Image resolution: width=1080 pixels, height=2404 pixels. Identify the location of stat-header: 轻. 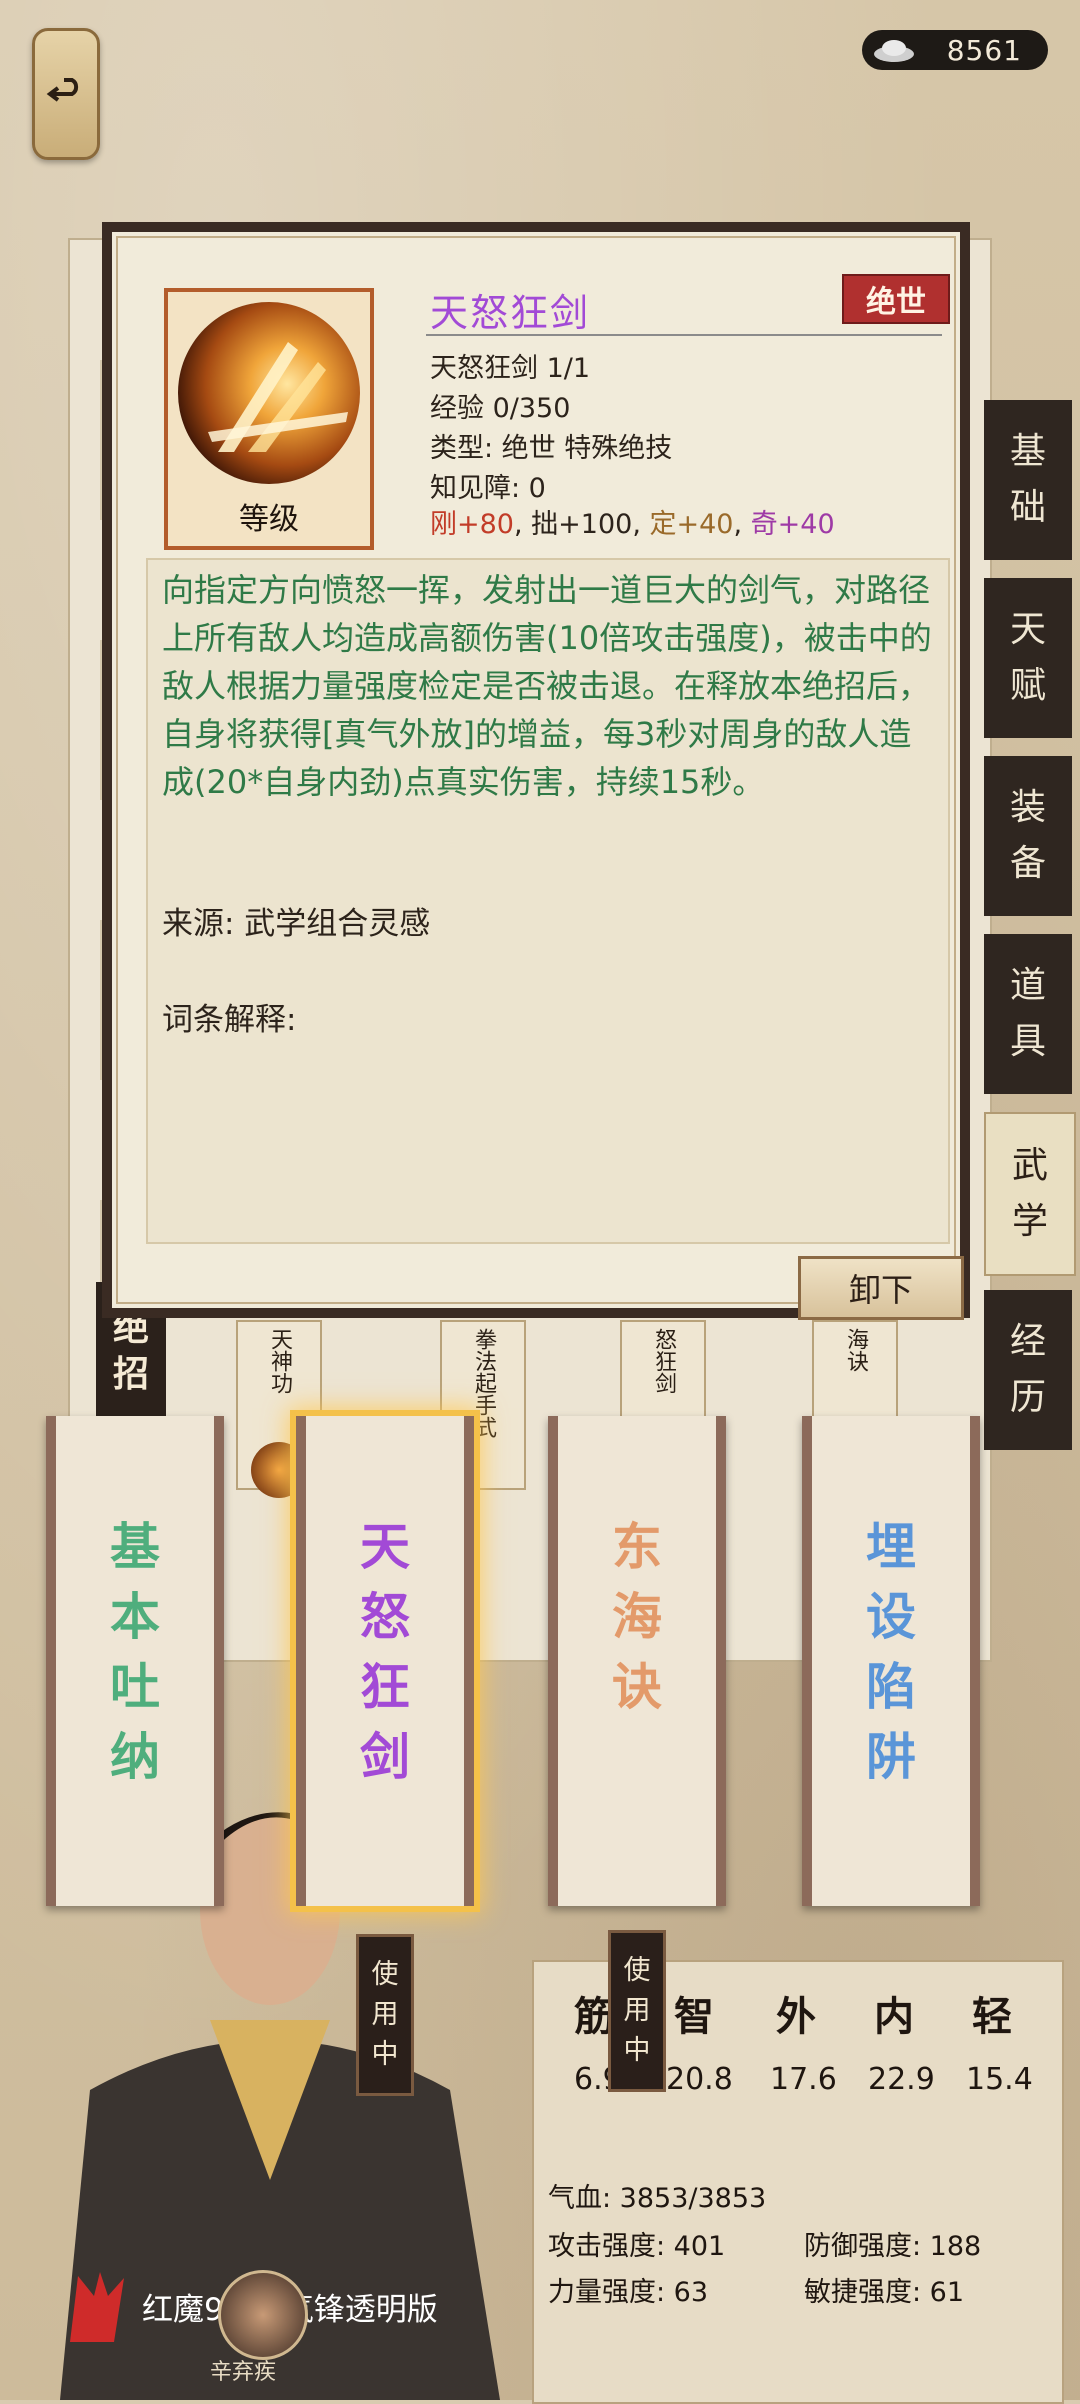
(992, 2017).